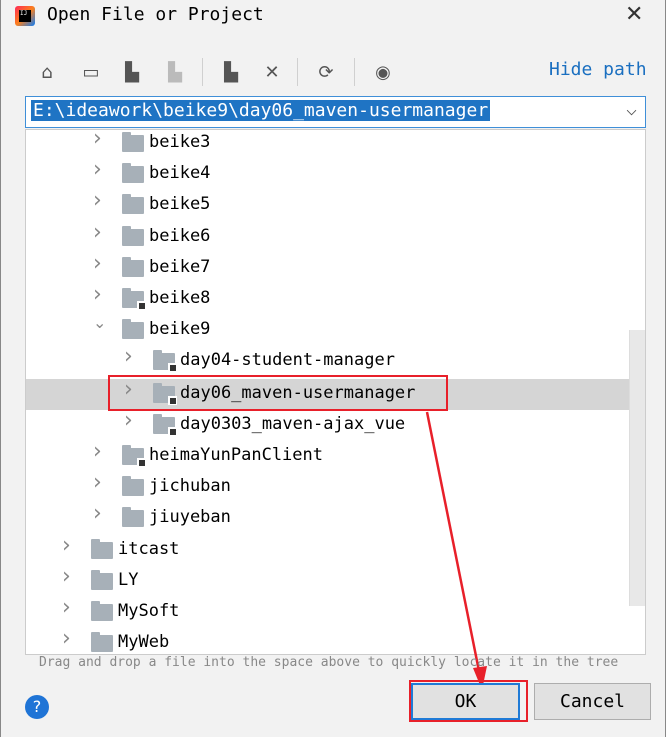 The height and width of the screenshot is (737, 666). Describe the element at coordinates (468, 701) in the screenshot. I see `ok-highlight-annotation` at that location.